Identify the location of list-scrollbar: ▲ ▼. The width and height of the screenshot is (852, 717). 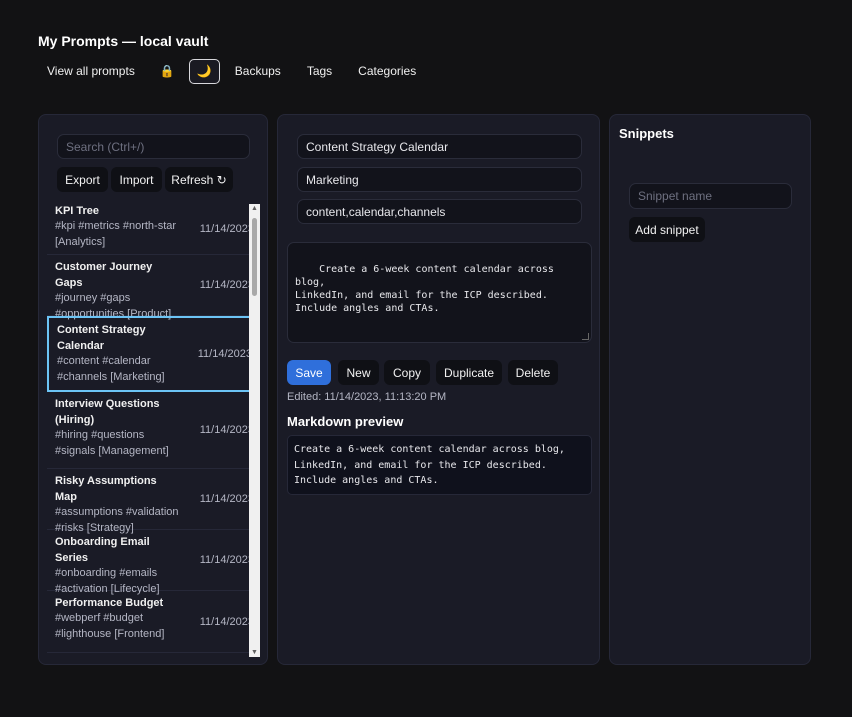
(254, 430).